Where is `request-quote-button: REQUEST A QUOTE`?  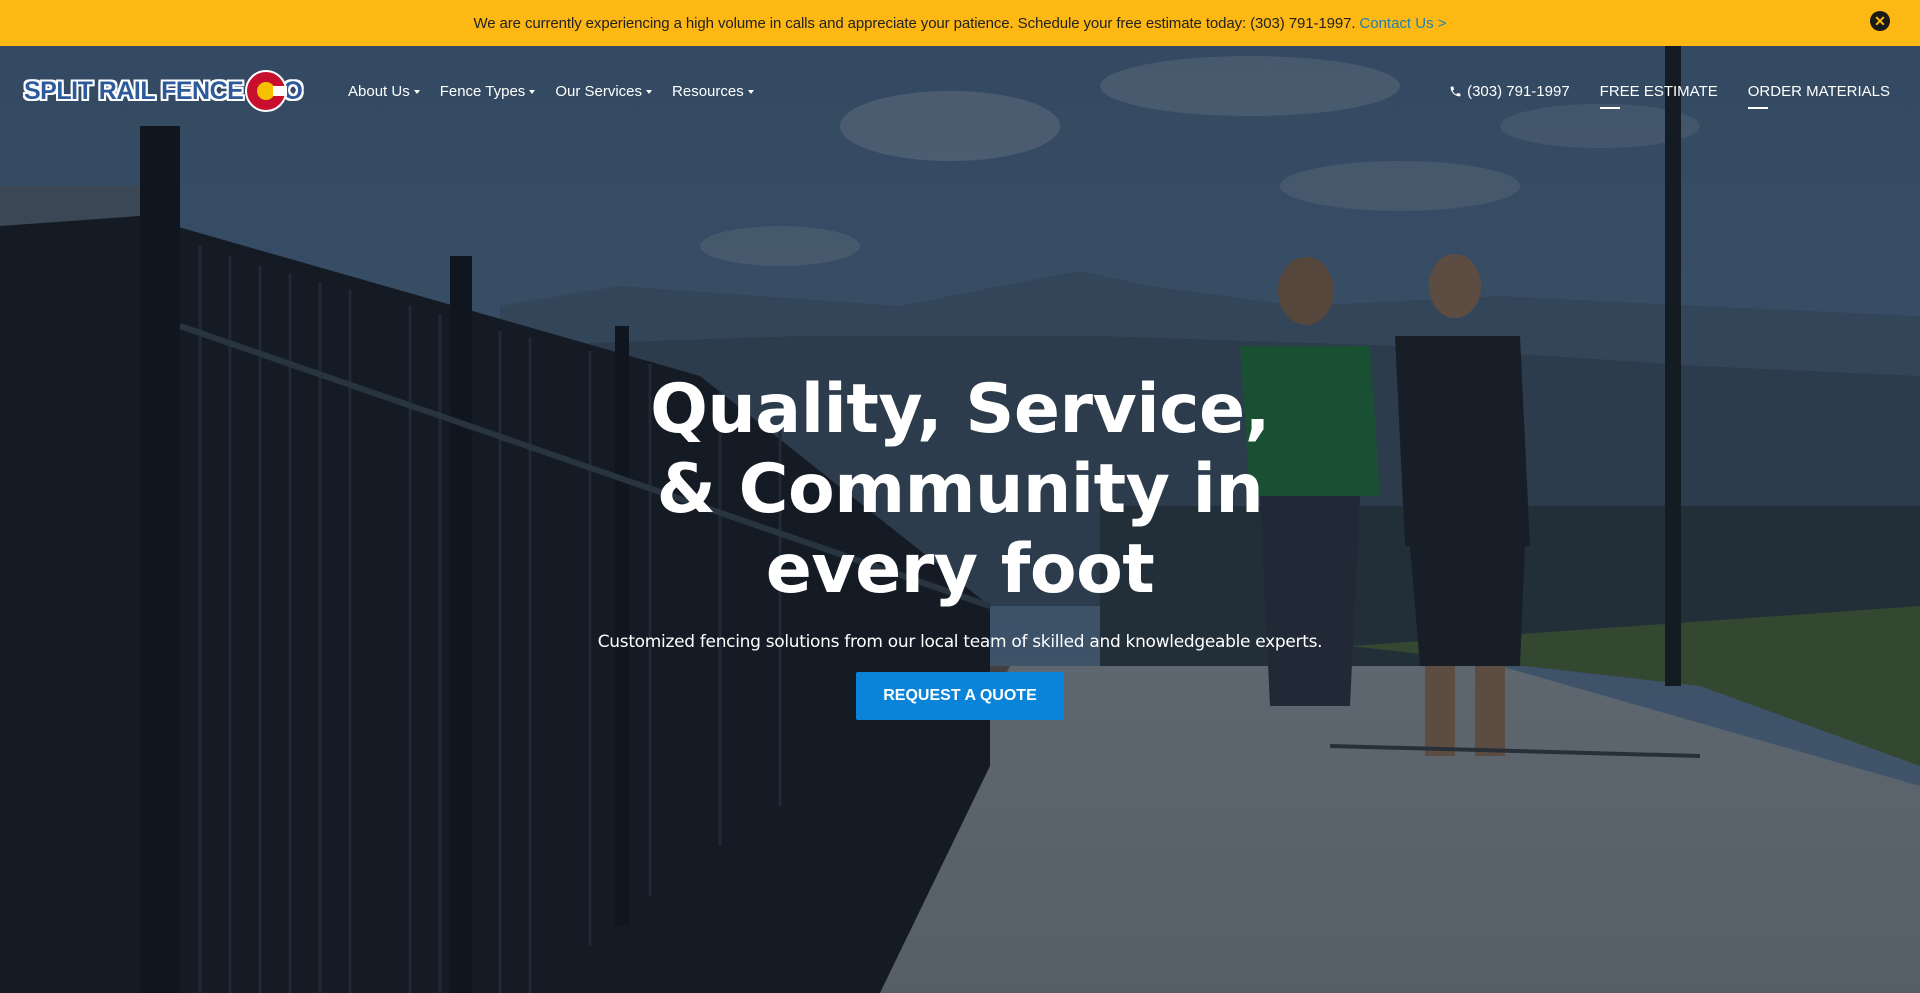 request-quote-button: REQUEST A QUOTE is located at coordinates (960, 696).